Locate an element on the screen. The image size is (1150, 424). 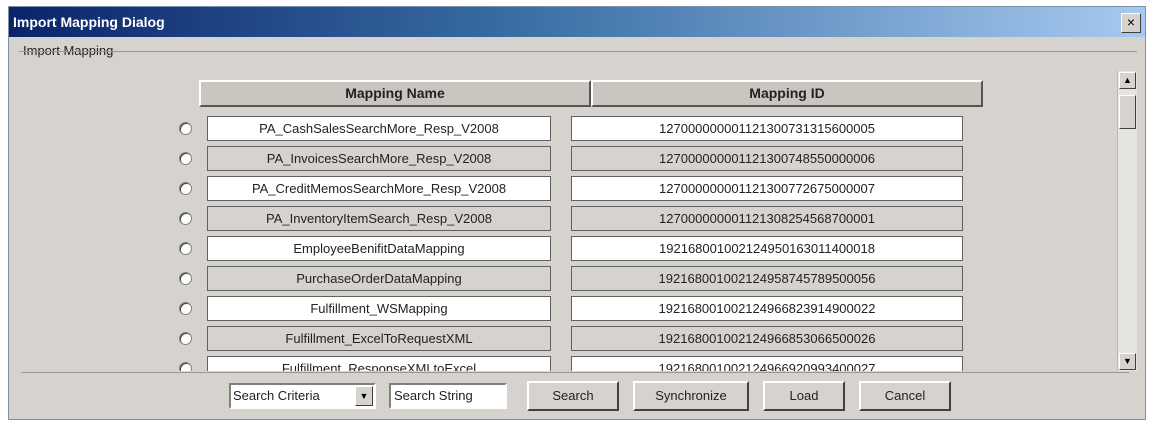
close-icon: × is located at coordinates (1131, 22).